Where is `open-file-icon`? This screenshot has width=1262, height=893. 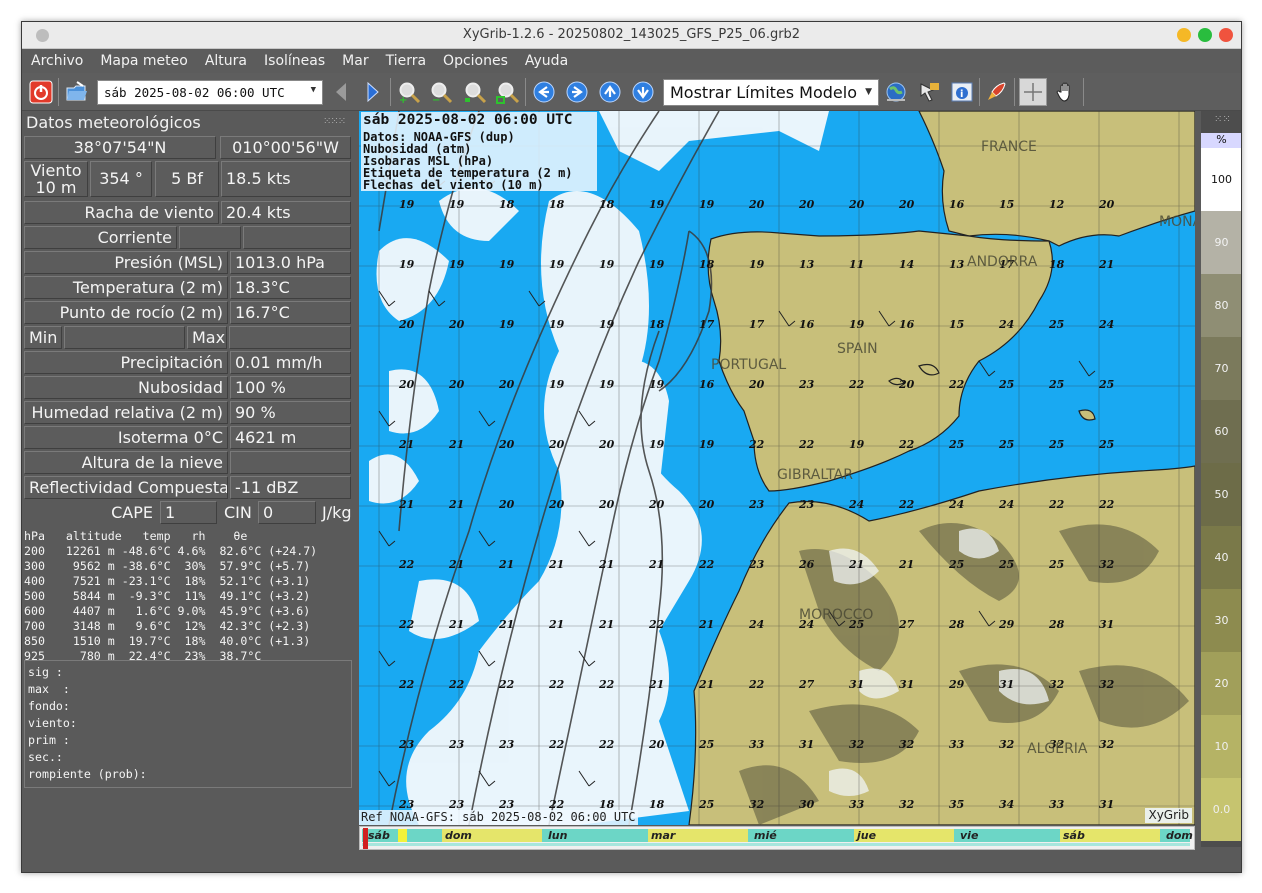
open-file-icon is located at coordinates (77, 92).